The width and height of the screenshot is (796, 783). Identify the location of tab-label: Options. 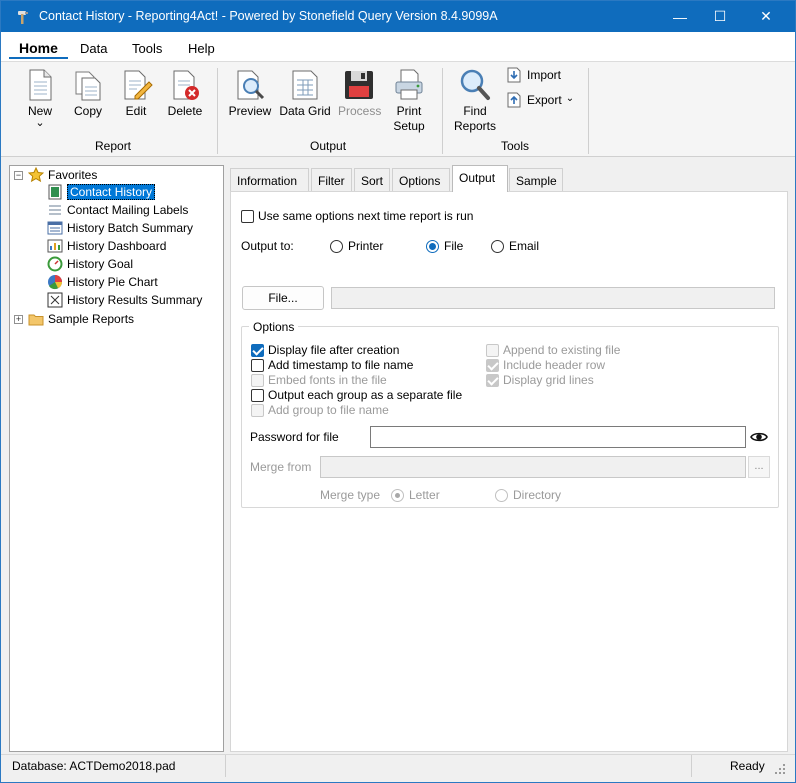
(420, 181).